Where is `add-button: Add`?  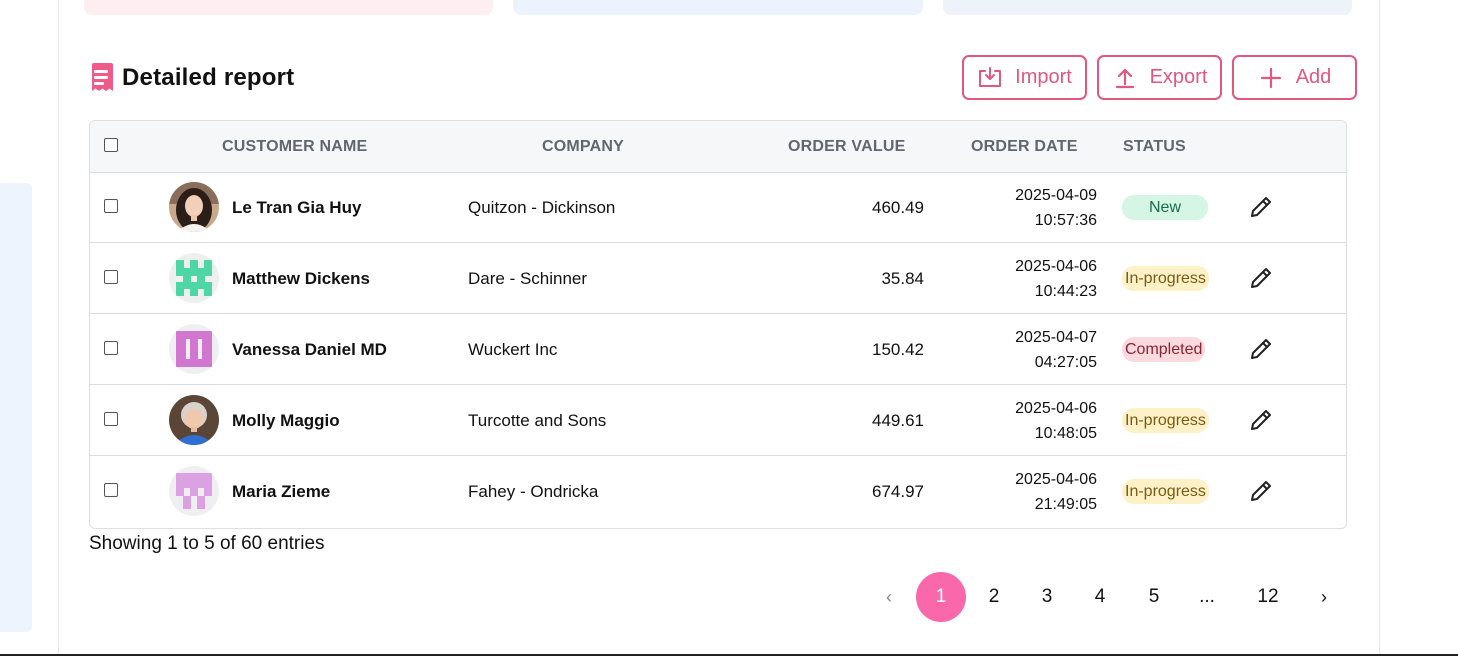
add-button: Add is located at coordinates (1294, 77).